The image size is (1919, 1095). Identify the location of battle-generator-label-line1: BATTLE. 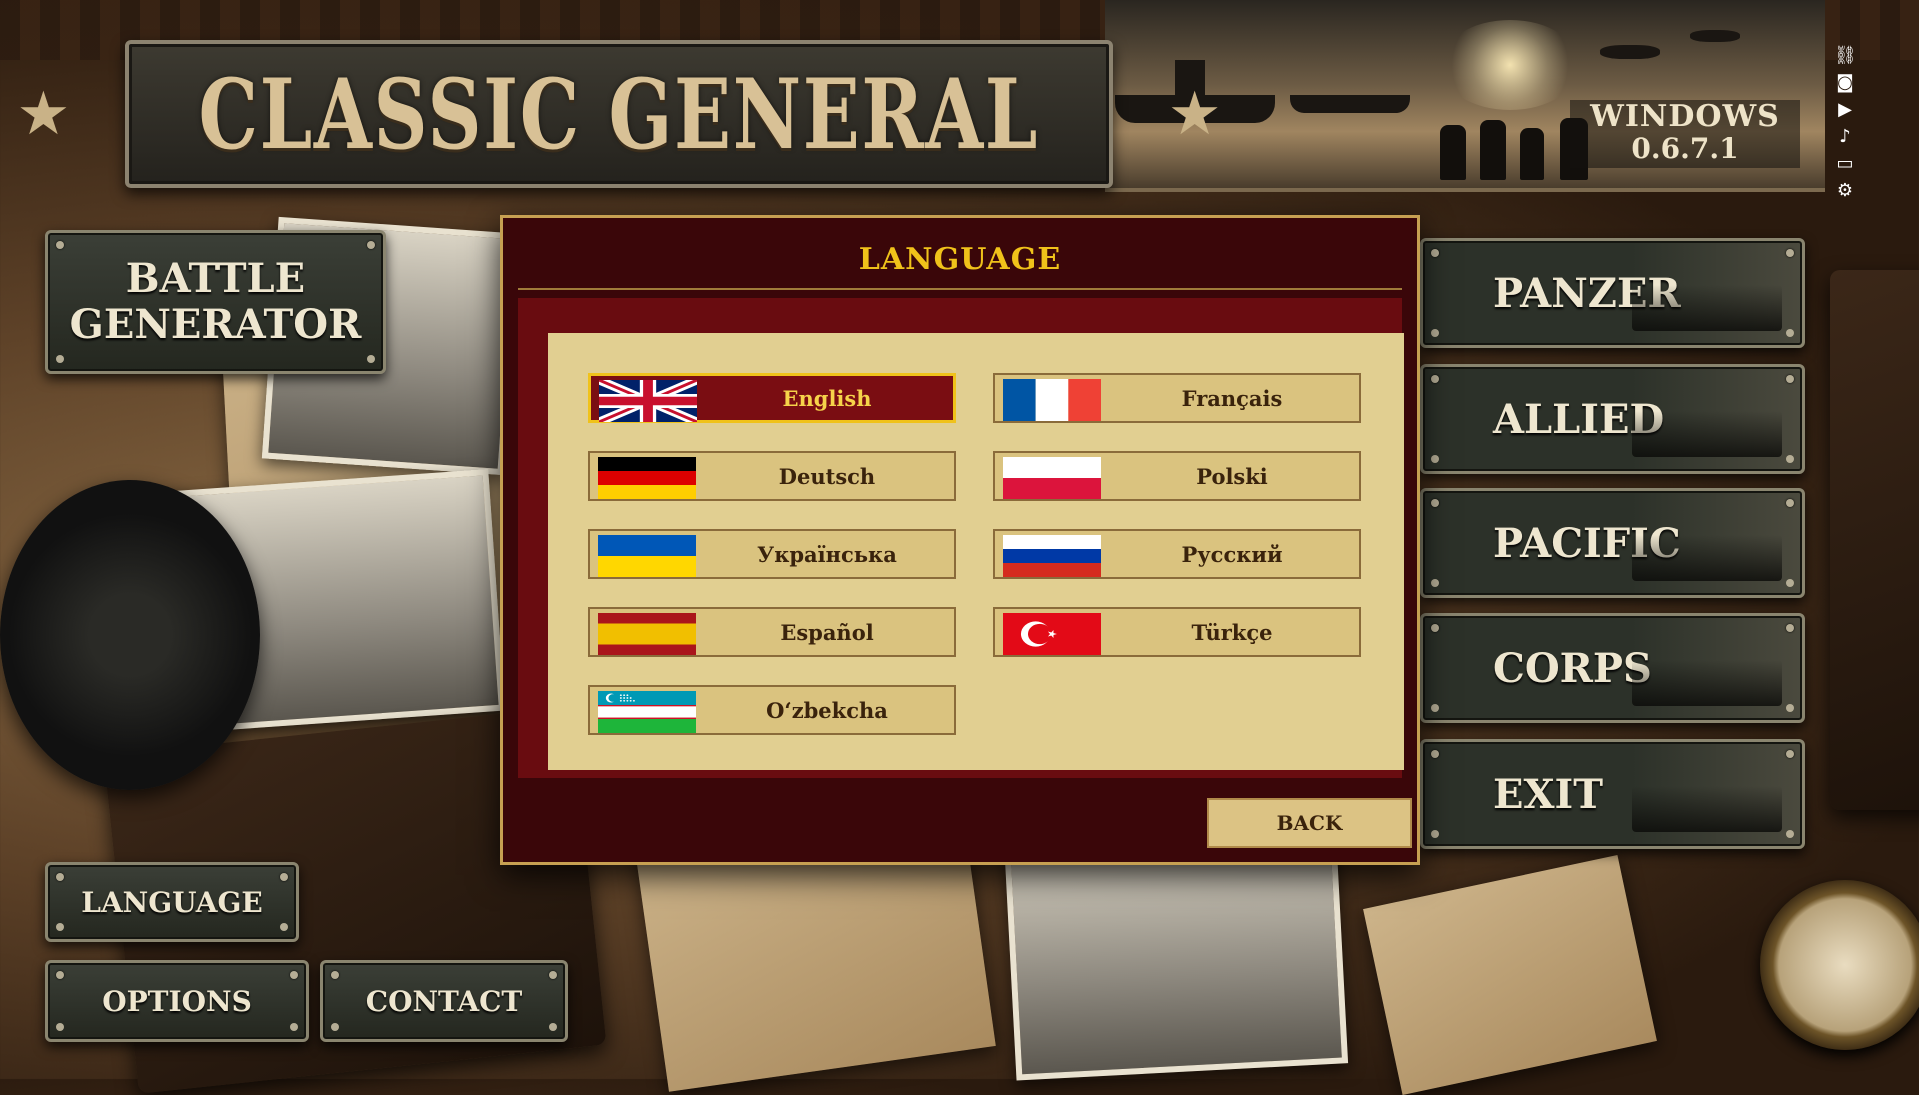
(215, 278).